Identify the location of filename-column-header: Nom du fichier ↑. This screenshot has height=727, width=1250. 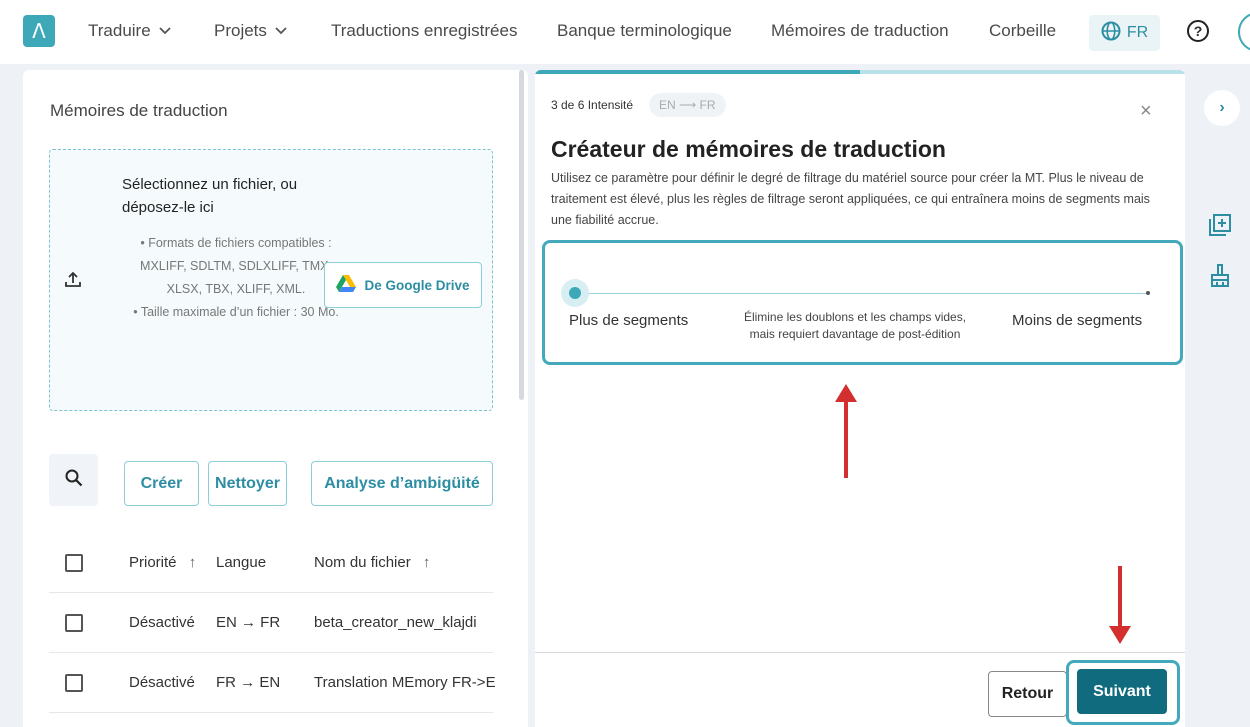
(372, 562).